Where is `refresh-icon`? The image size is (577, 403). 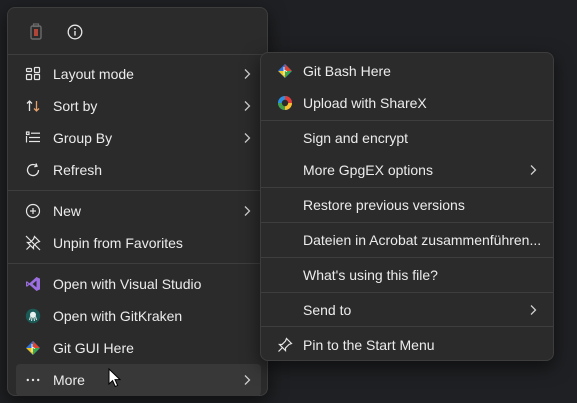 refresh-icon is located at coordinates (33, 170).